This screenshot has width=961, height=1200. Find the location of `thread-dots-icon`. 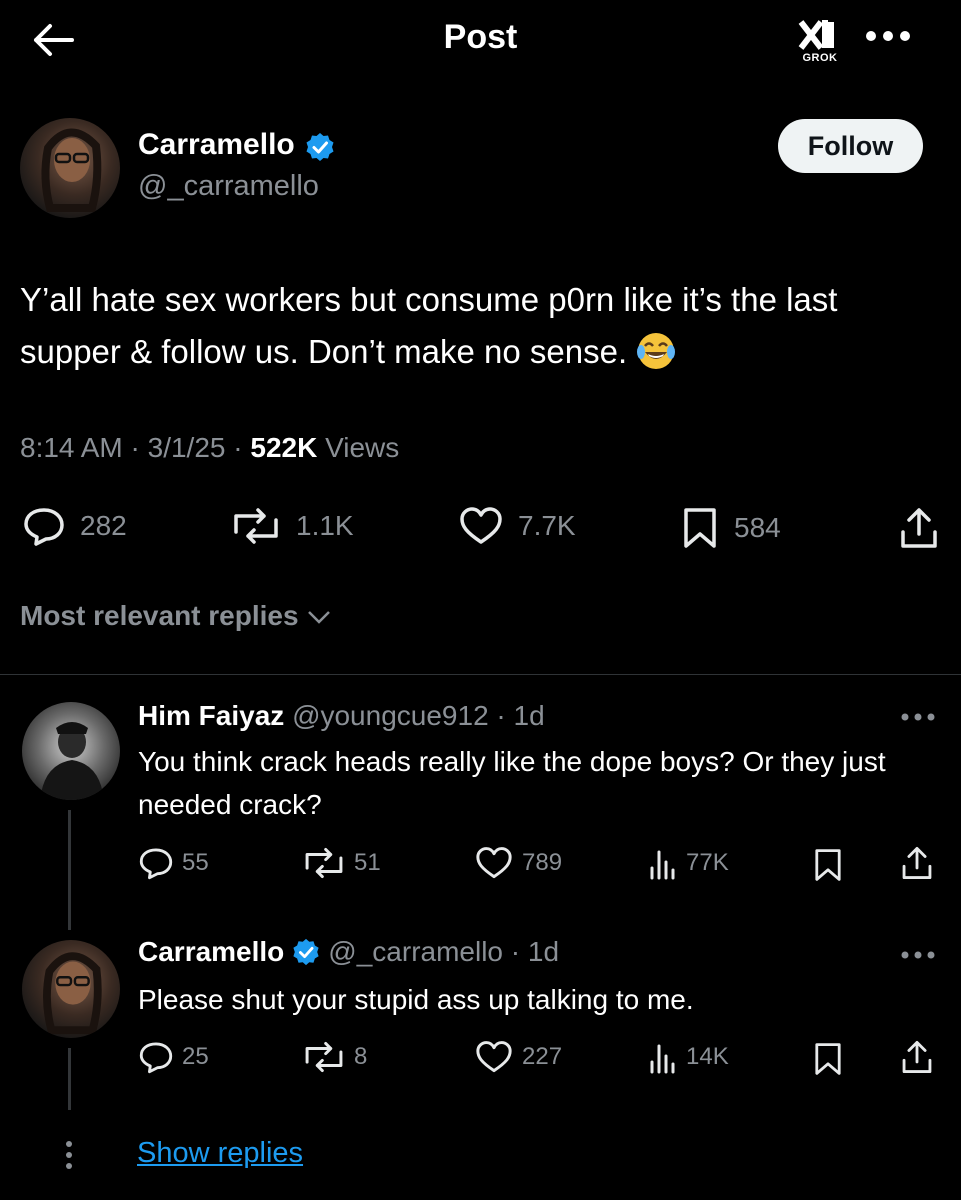

thread-dots-icon is located at coordinates (69, 1155).